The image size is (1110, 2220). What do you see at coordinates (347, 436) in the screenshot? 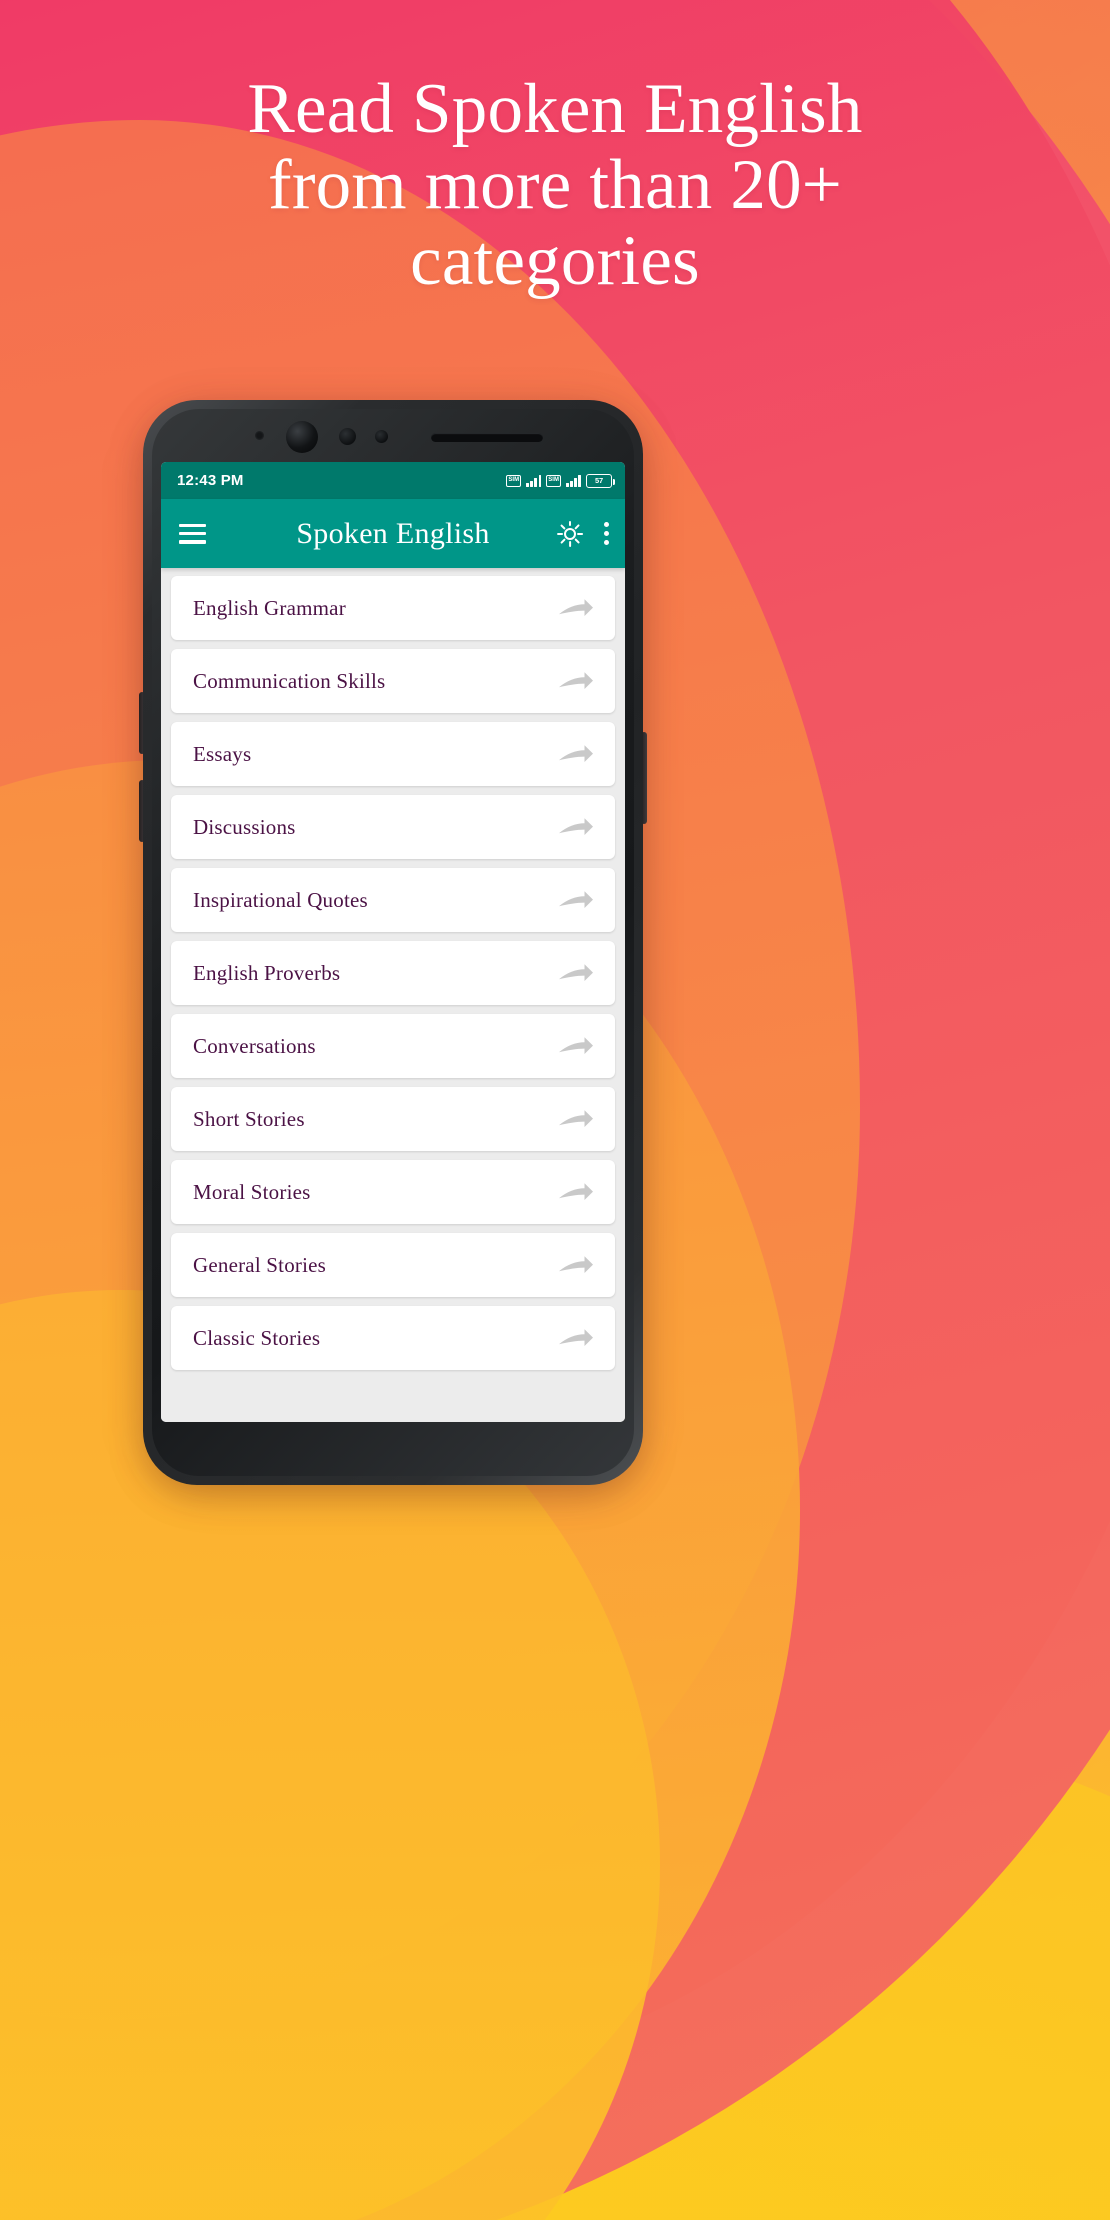
I see `phone-proximity-sensor-icon` at bounding box center [347, 436].